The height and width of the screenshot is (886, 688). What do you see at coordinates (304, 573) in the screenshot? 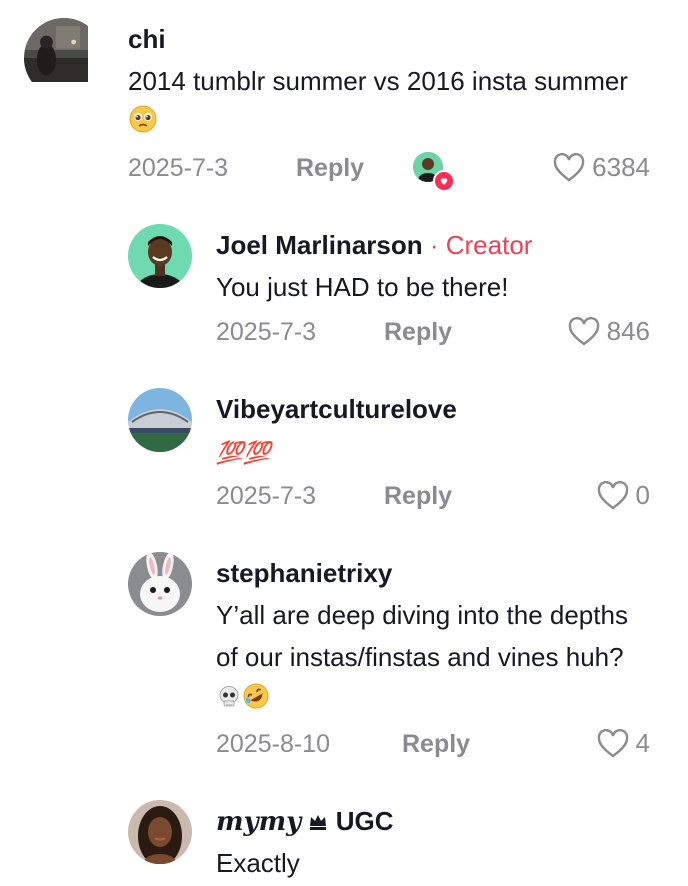
I see `comment-username: stephanietrixy` at bounding box center [304, 573].